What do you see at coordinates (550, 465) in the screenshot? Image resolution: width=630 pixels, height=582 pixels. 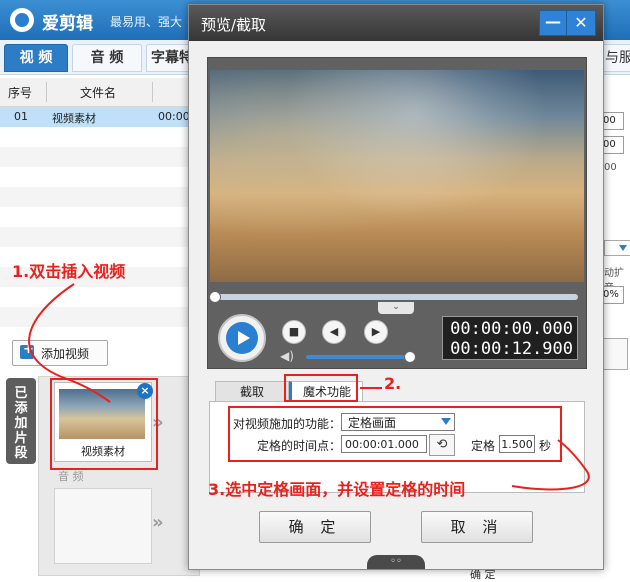 I see `annotation-arrow-step3` at bounding box center [550, 465].